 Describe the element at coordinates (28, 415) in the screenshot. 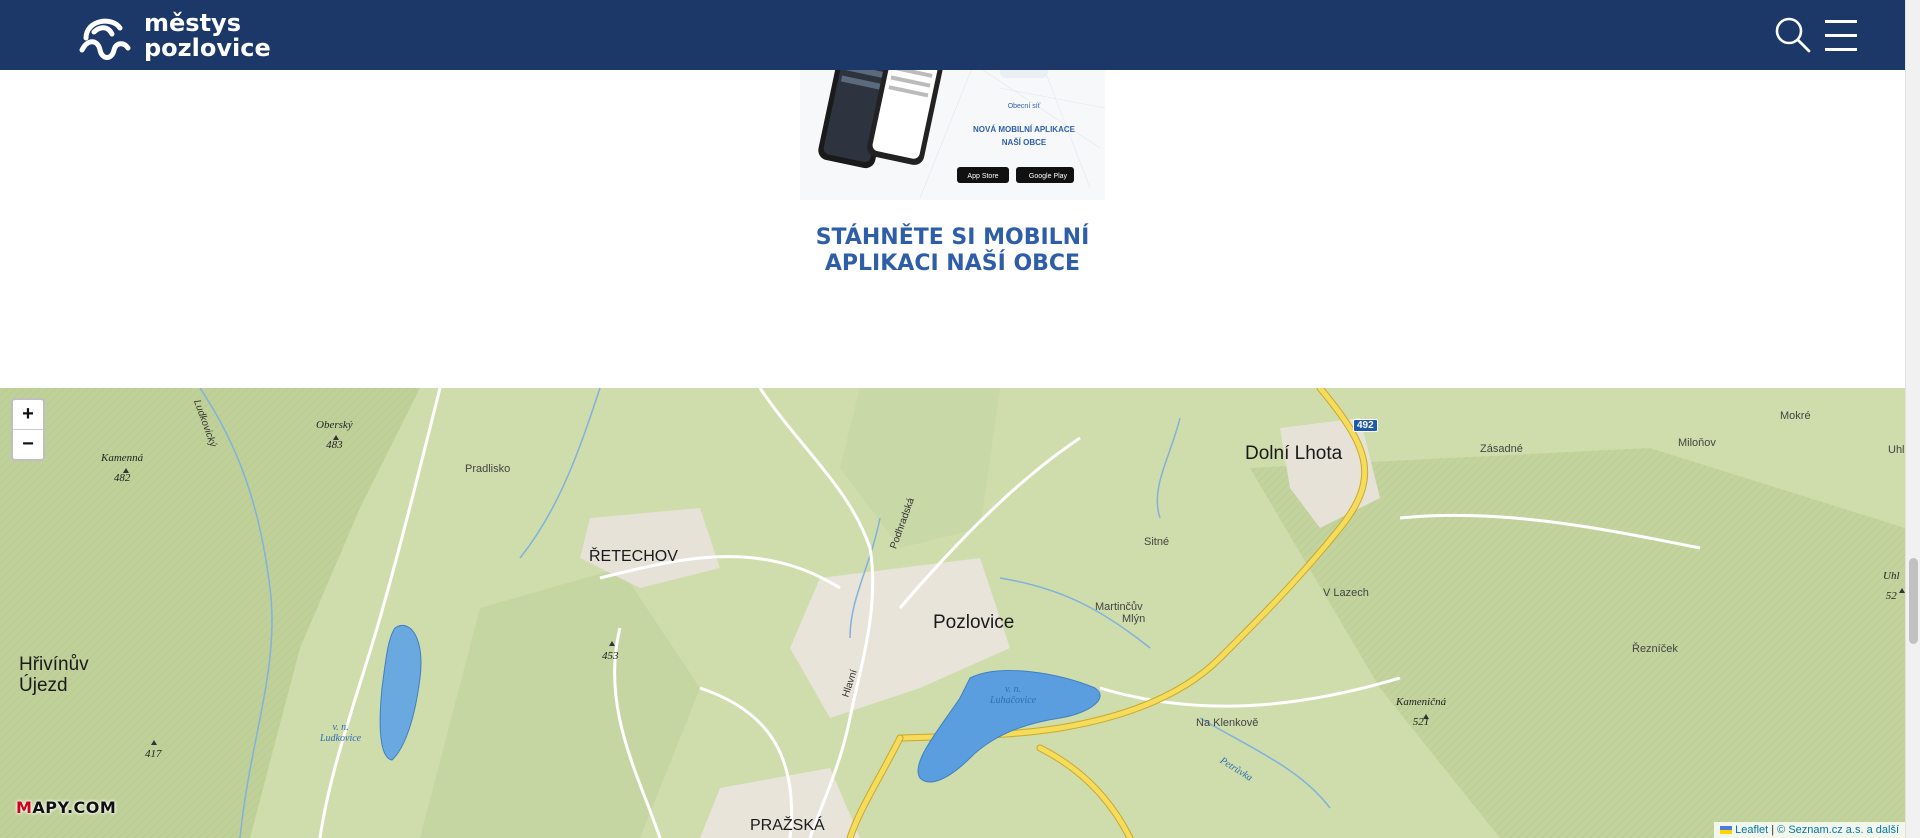

I see `zoom-in-button: +` at that location.